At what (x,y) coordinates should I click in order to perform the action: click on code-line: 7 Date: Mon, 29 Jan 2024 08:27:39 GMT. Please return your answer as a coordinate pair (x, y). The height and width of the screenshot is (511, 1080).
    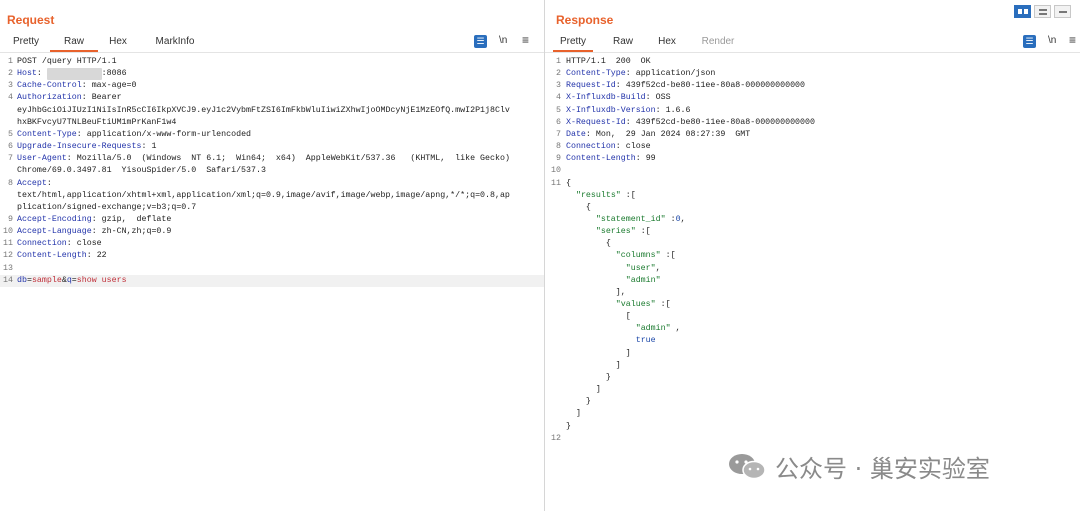
    Looking at the image, I should click on (812, 135).